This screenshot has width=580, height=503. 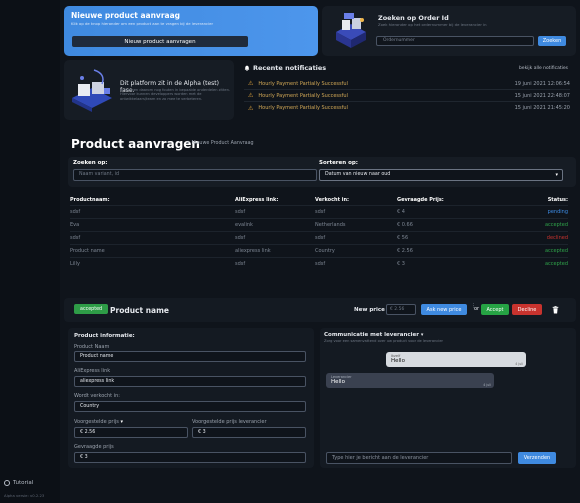 What do you see at coordinates (455, 41) in the screenshot?
I see `order-number-input: Ordernummer` at bounding box center [455, 41].